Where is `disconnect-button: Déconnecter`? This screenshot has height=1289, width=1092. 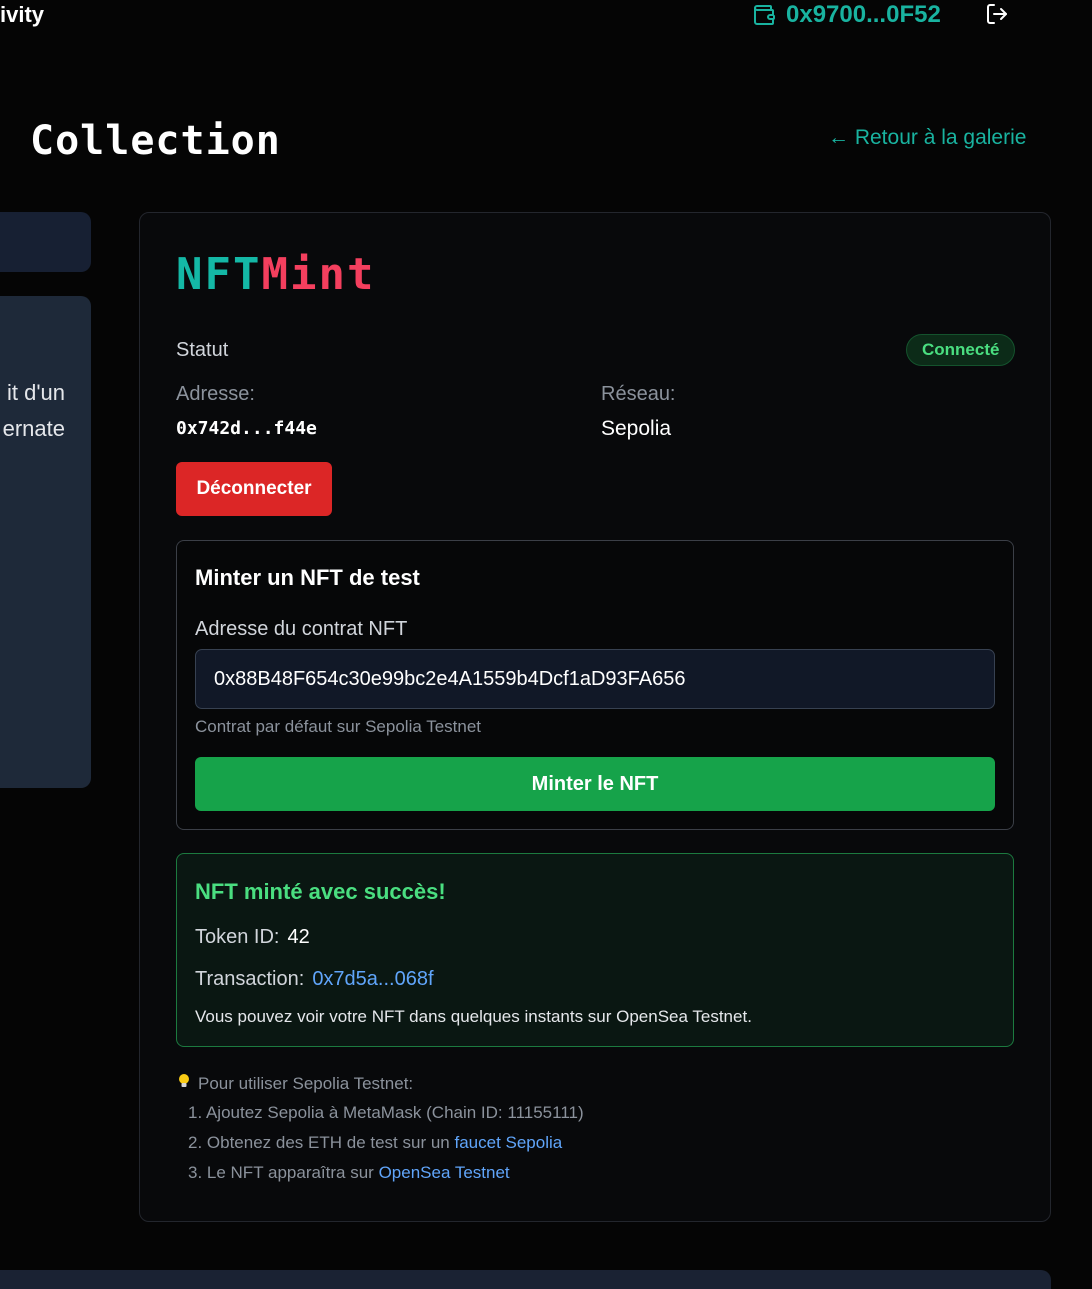 disconnect-button: Déconnecter is located at coordinates (254, 489).